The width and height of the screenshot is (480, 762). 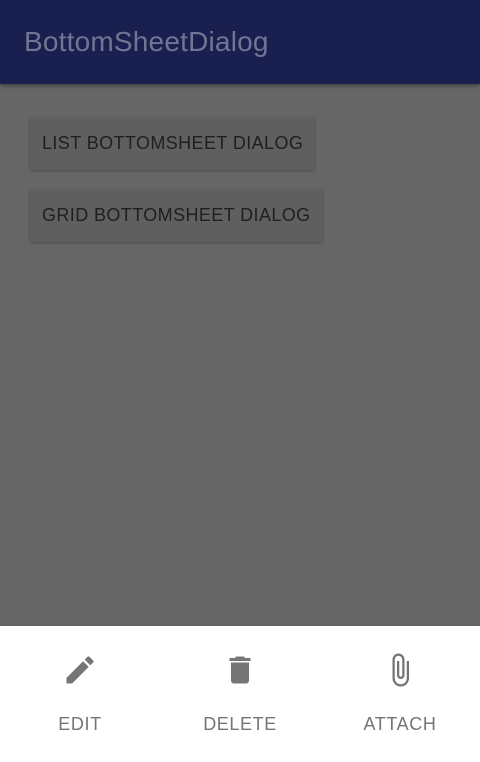 What do you see at coordinates (146, 41) in the screenshot?
I see `app-title: BottomSheetDialog` at bounding box center [146, 41].